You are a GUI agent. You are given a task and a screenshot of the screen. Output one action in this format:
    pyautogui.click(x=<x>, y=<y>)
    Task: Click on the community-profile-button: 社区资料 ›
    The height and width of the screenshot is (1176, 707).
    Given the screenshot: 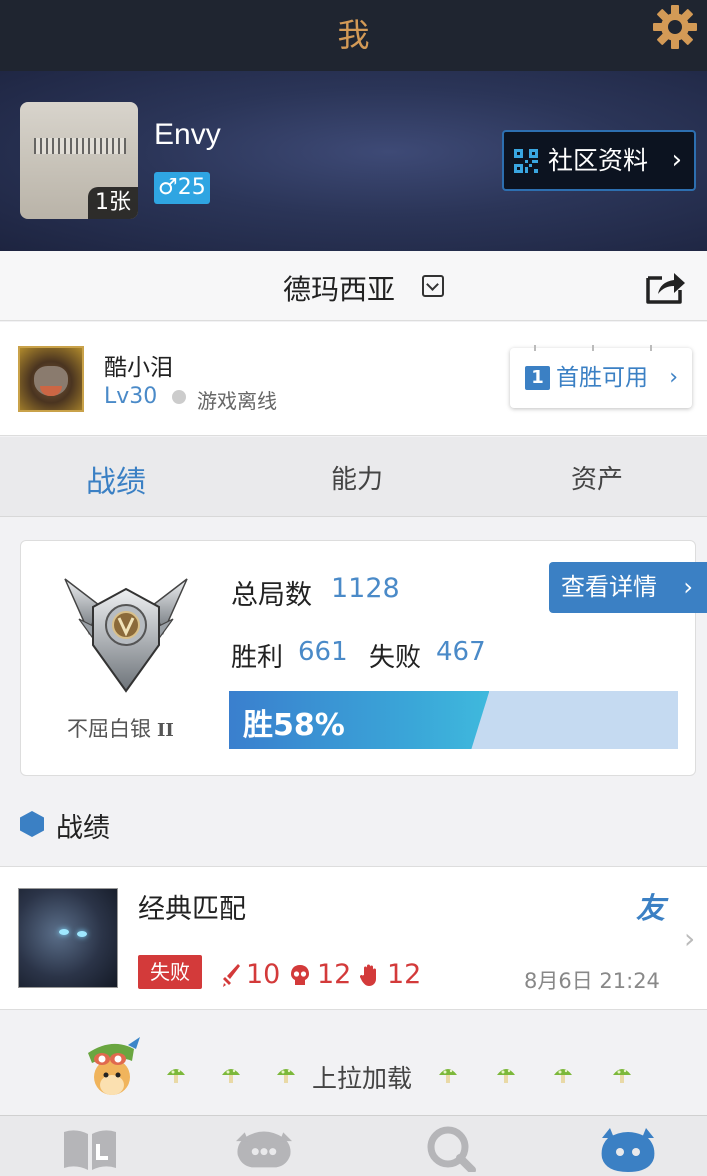 What is the action you would take?
    pyautogui.click(x=599, y=160)
    